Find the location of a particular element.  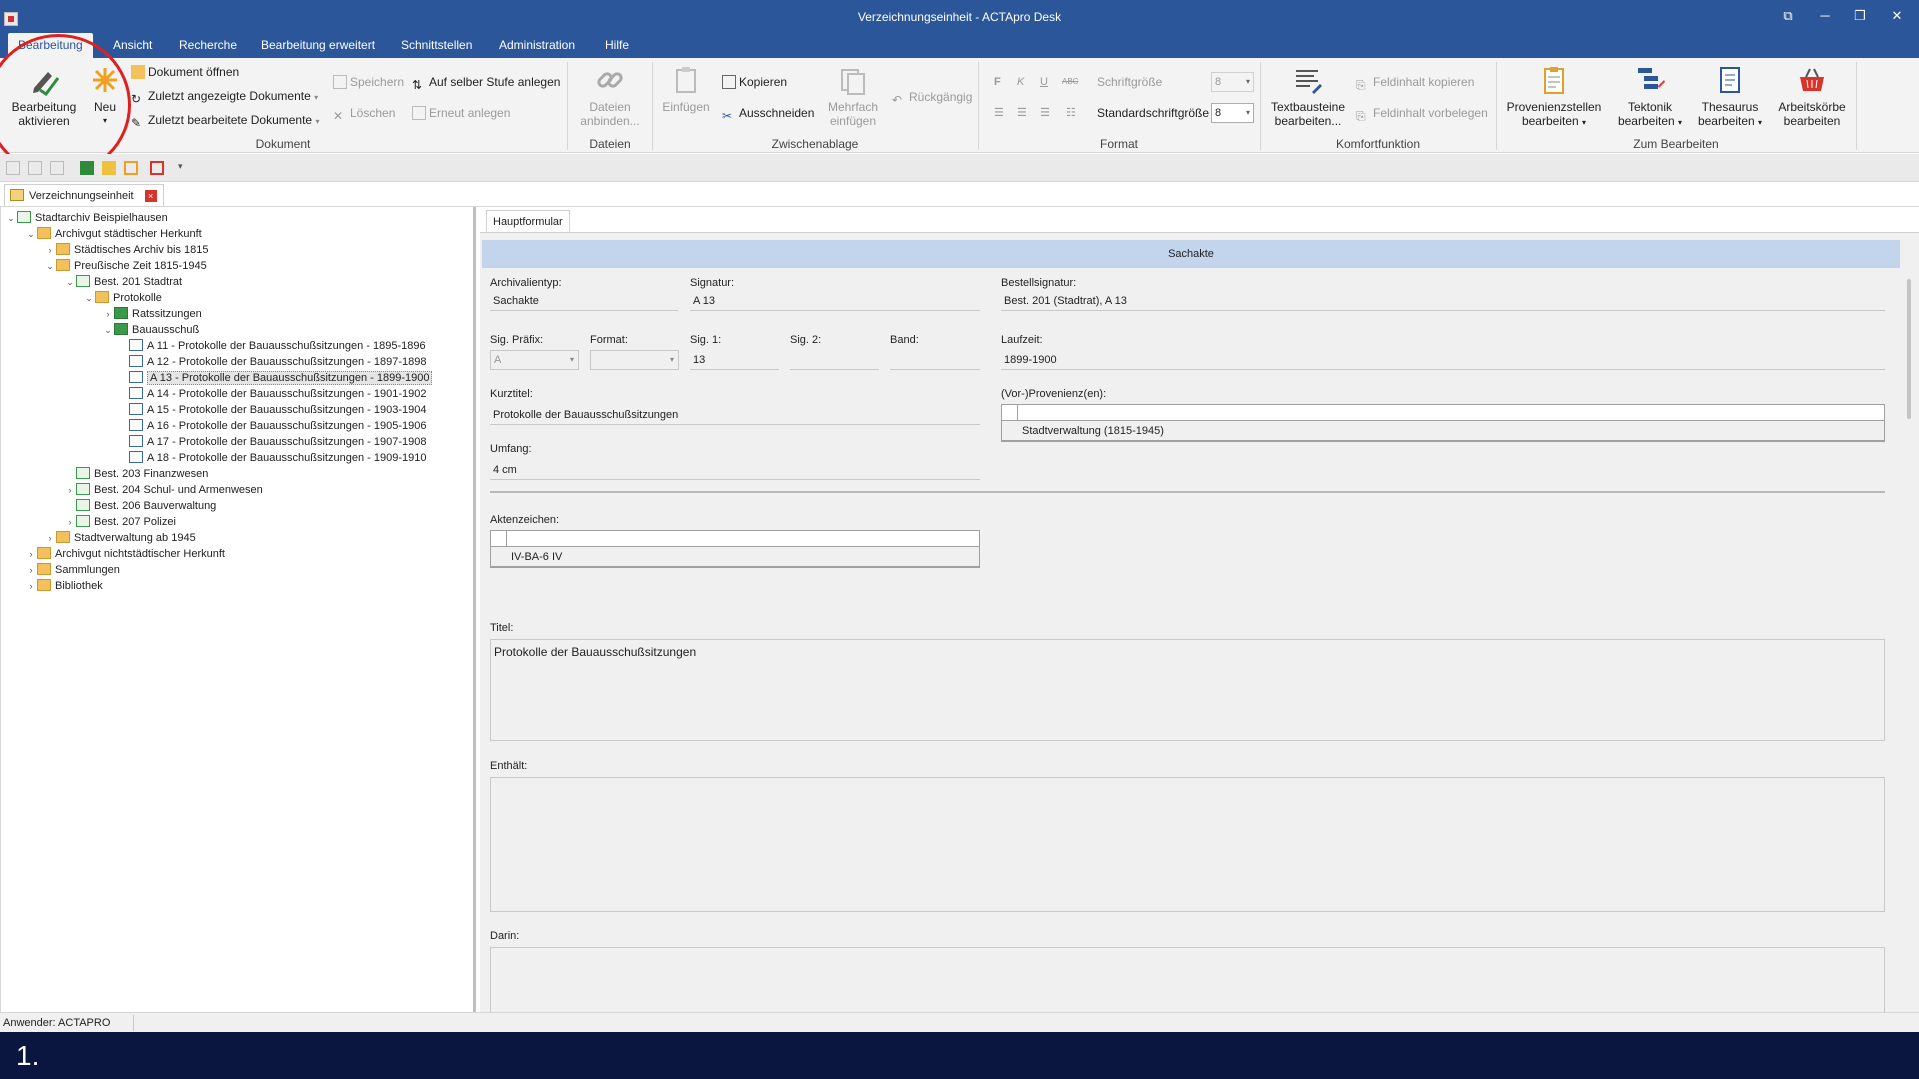

tree-node: › Städtisches Archiv bis 1815 is located at coordinates (126, 250).